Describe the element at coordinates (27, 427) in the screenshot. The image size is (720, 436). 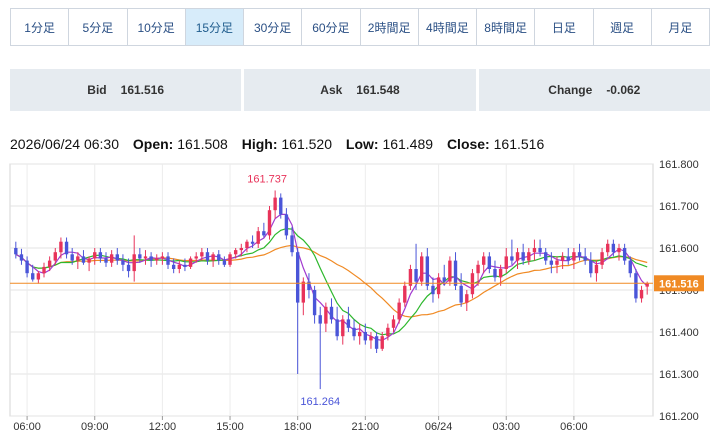
I see `x-tick-label: 06:00` at that location.